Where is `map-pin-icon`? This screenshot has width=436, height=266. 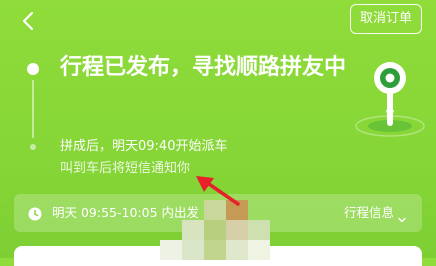
map-pin-icon is located at coordinates (390, 99).